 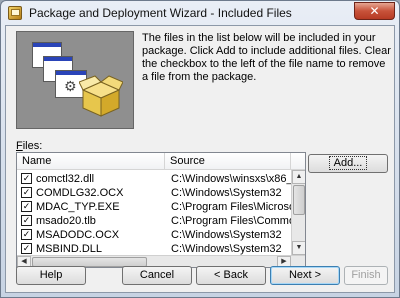 What do you see at coordinates (101, 96) in the screenshot?
I see `open-box-icon` at bounding box center [101, 96].